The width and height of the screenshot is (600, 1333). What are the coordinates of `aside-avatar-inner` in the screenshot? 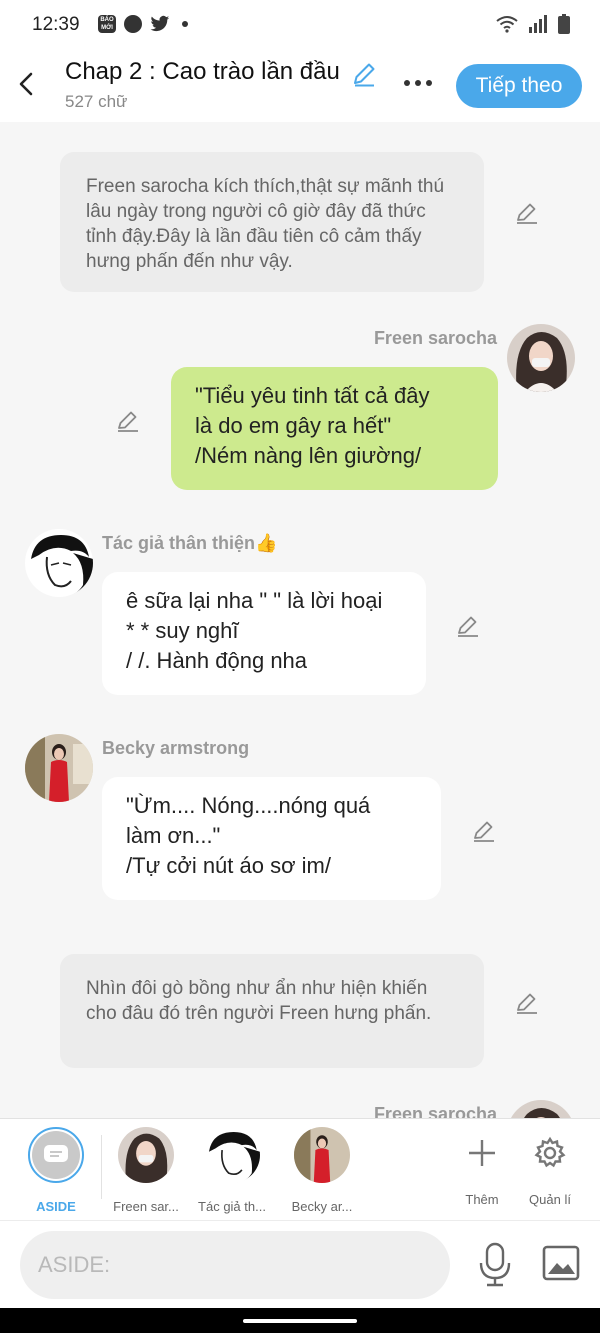 It's located at (56, 1155).